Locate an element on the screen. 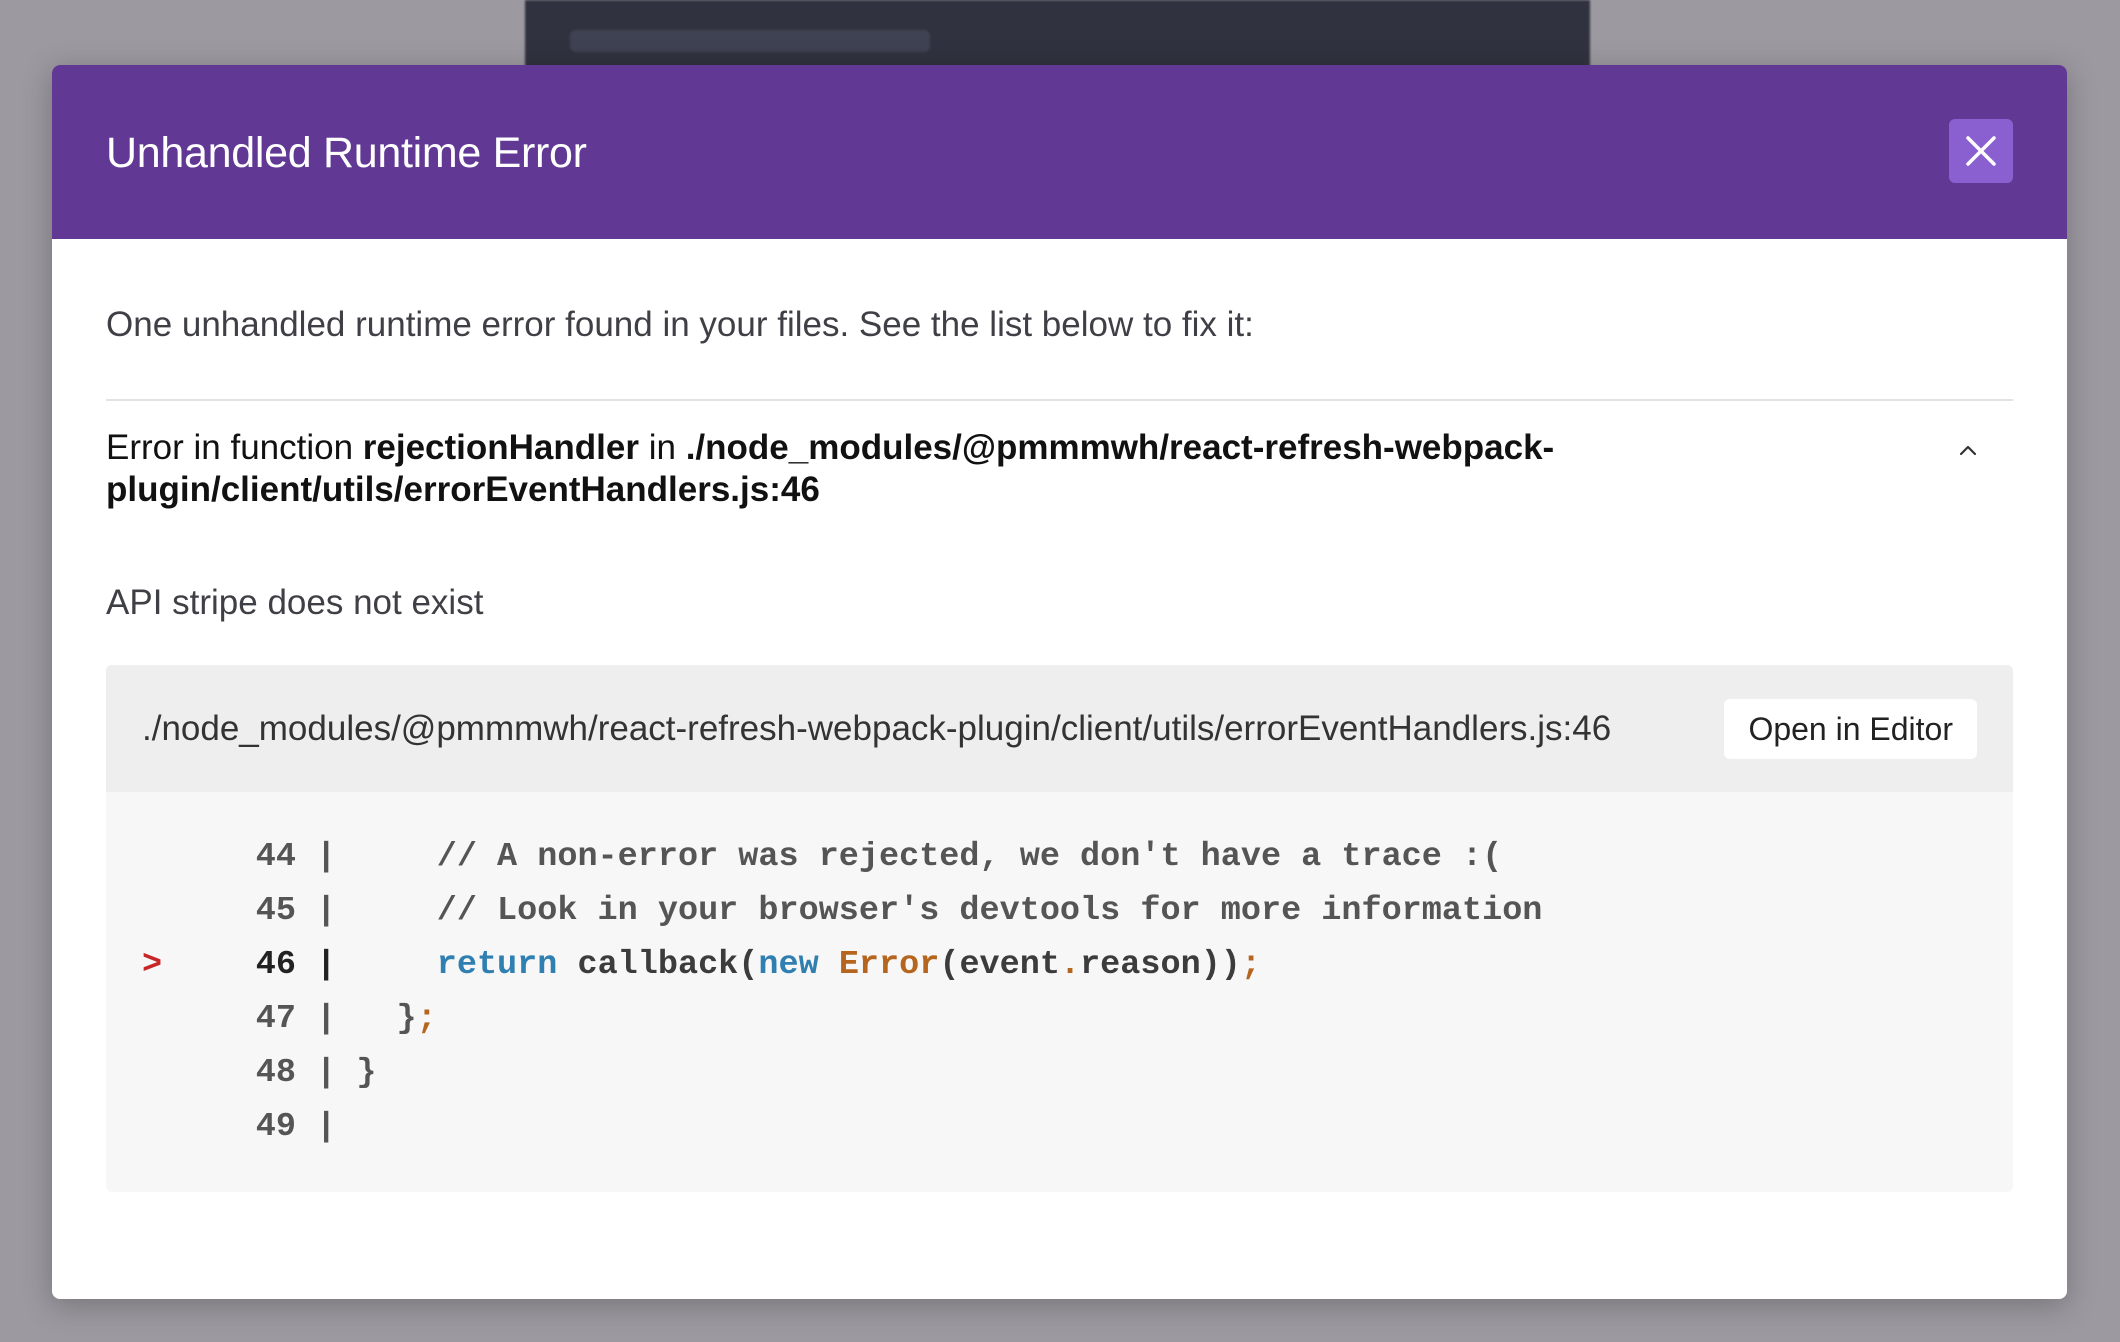 The width and height of the screenshot is (2120, 1342). code-keyword: return is located at coordinates (497, 965).